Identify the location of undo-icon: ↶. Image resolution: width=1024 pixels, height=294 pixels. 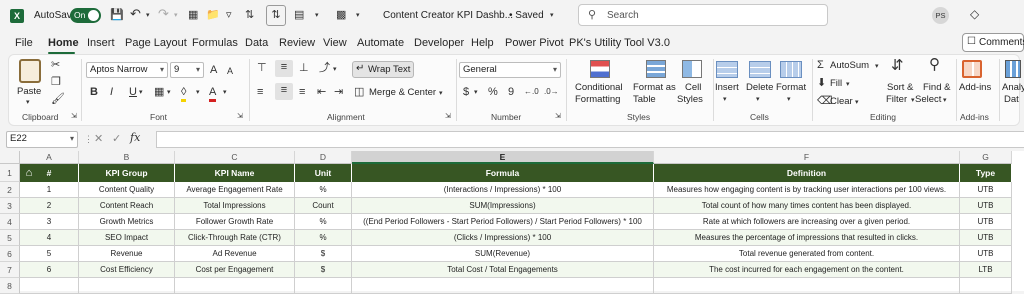
(135, 14).